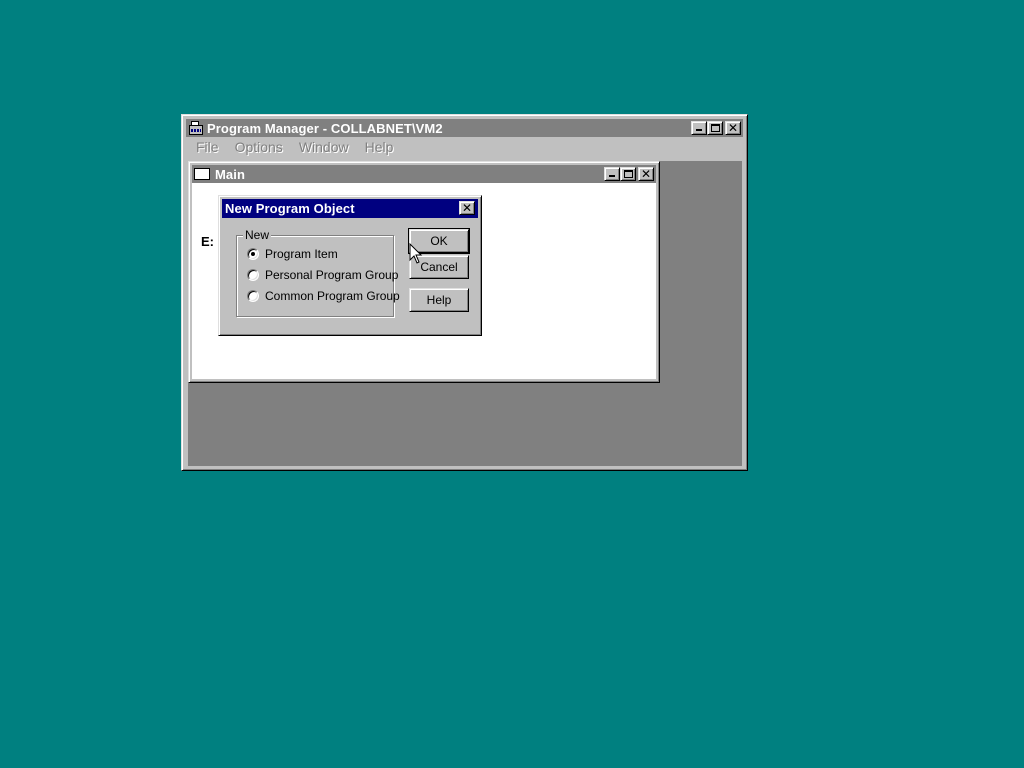 This screenshot has width=1024, height=768. I want to click on main-group-title: Main, so click(230, 174).